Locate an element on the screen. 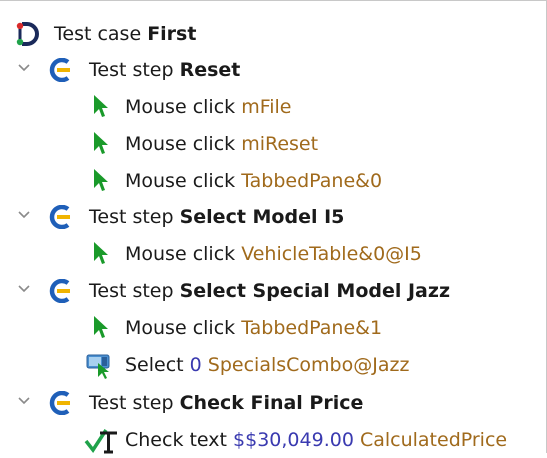  tree-node-mouse-click: Mouse click TabbedPane&1 is located at coordinates (273, 327).